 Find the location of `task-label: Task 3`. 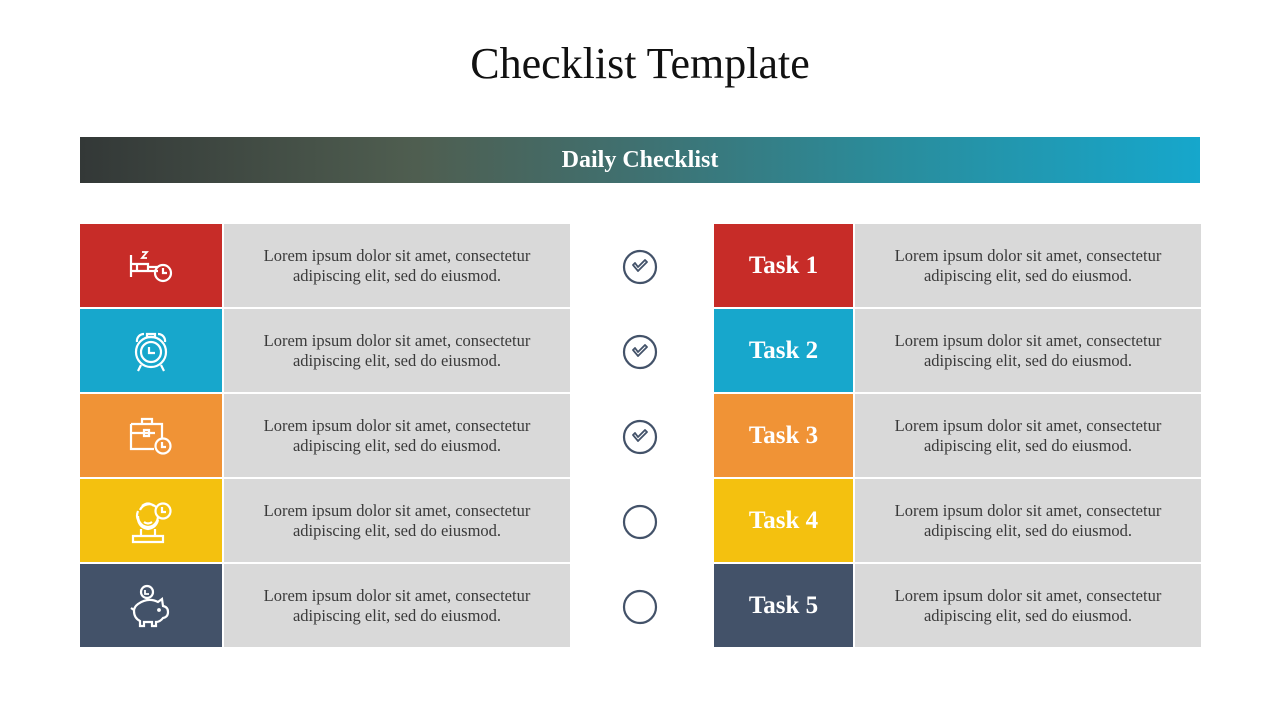

task-label: Task 3 is located at coordinates (783, 435).